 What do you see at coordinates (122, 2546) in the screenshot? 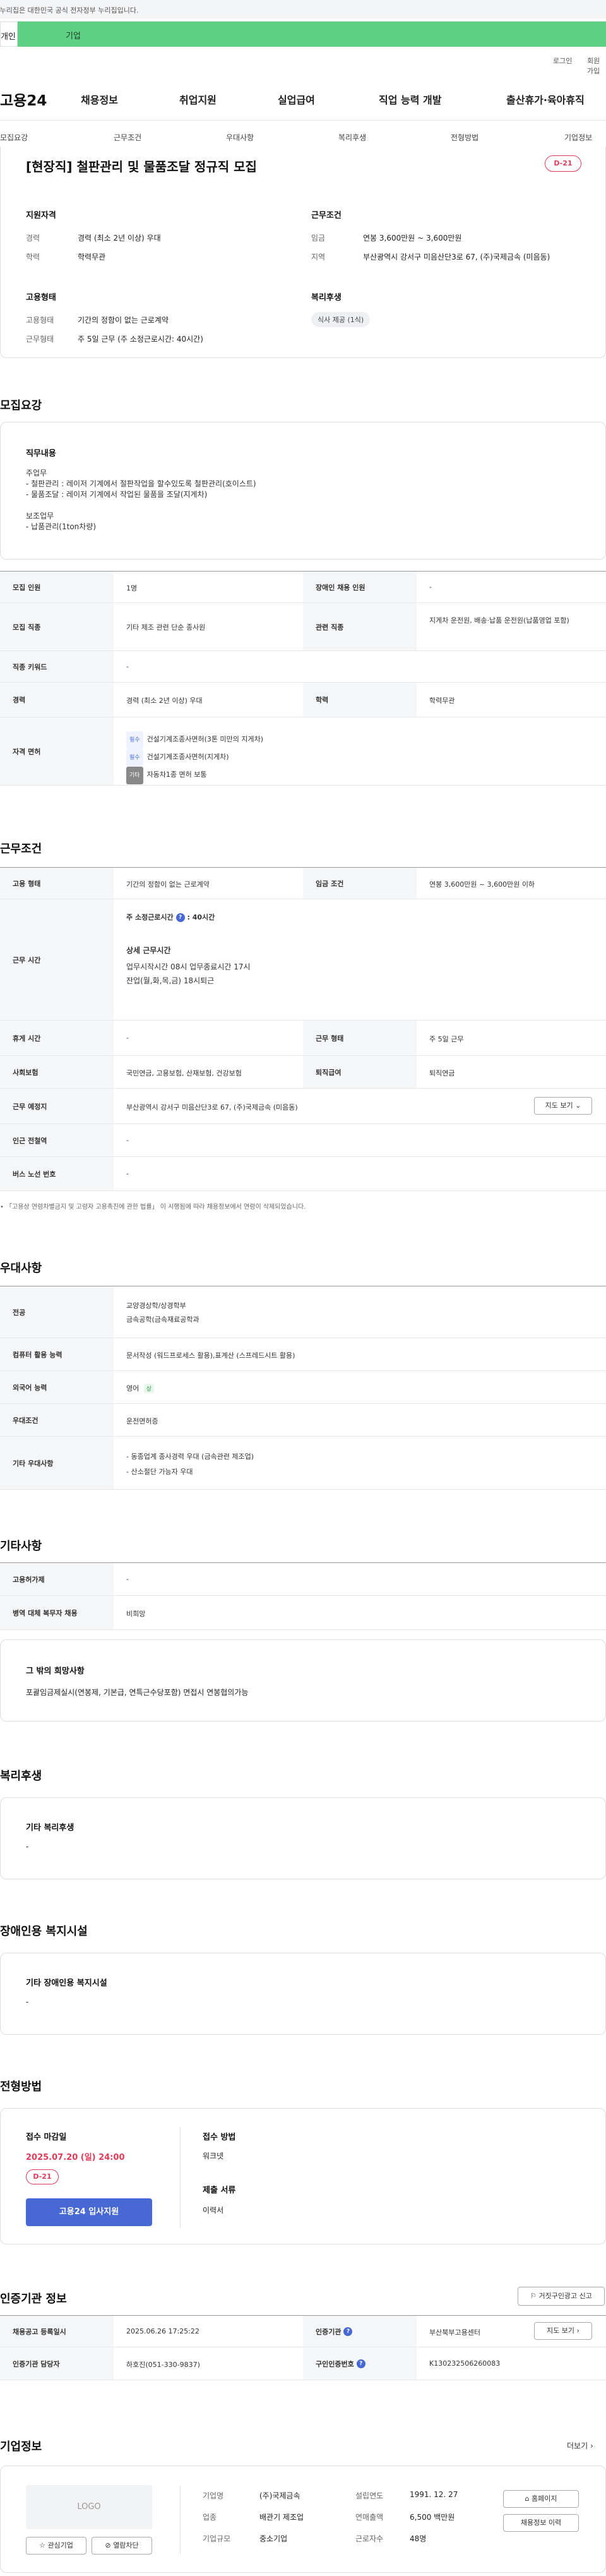
I see `block-button: ⊘ 열람차단` at bounding box center [122, 2546].